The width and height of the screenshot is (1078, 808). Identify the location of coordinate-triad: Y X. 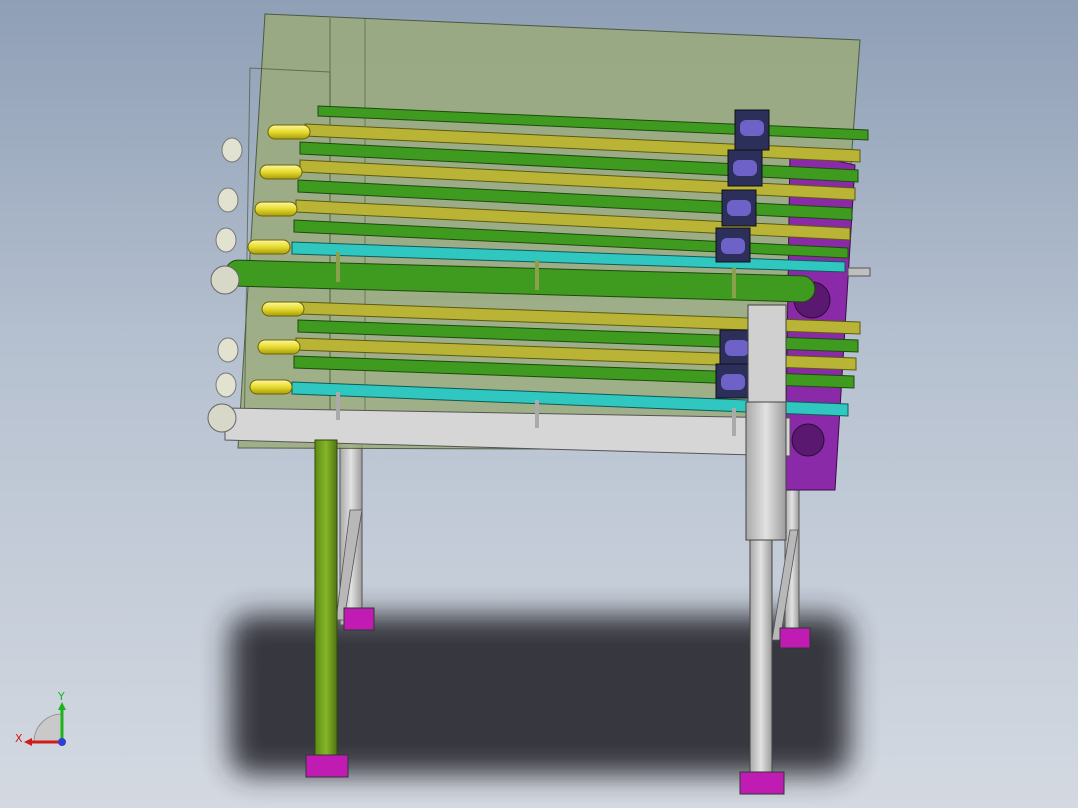
(40, 718).